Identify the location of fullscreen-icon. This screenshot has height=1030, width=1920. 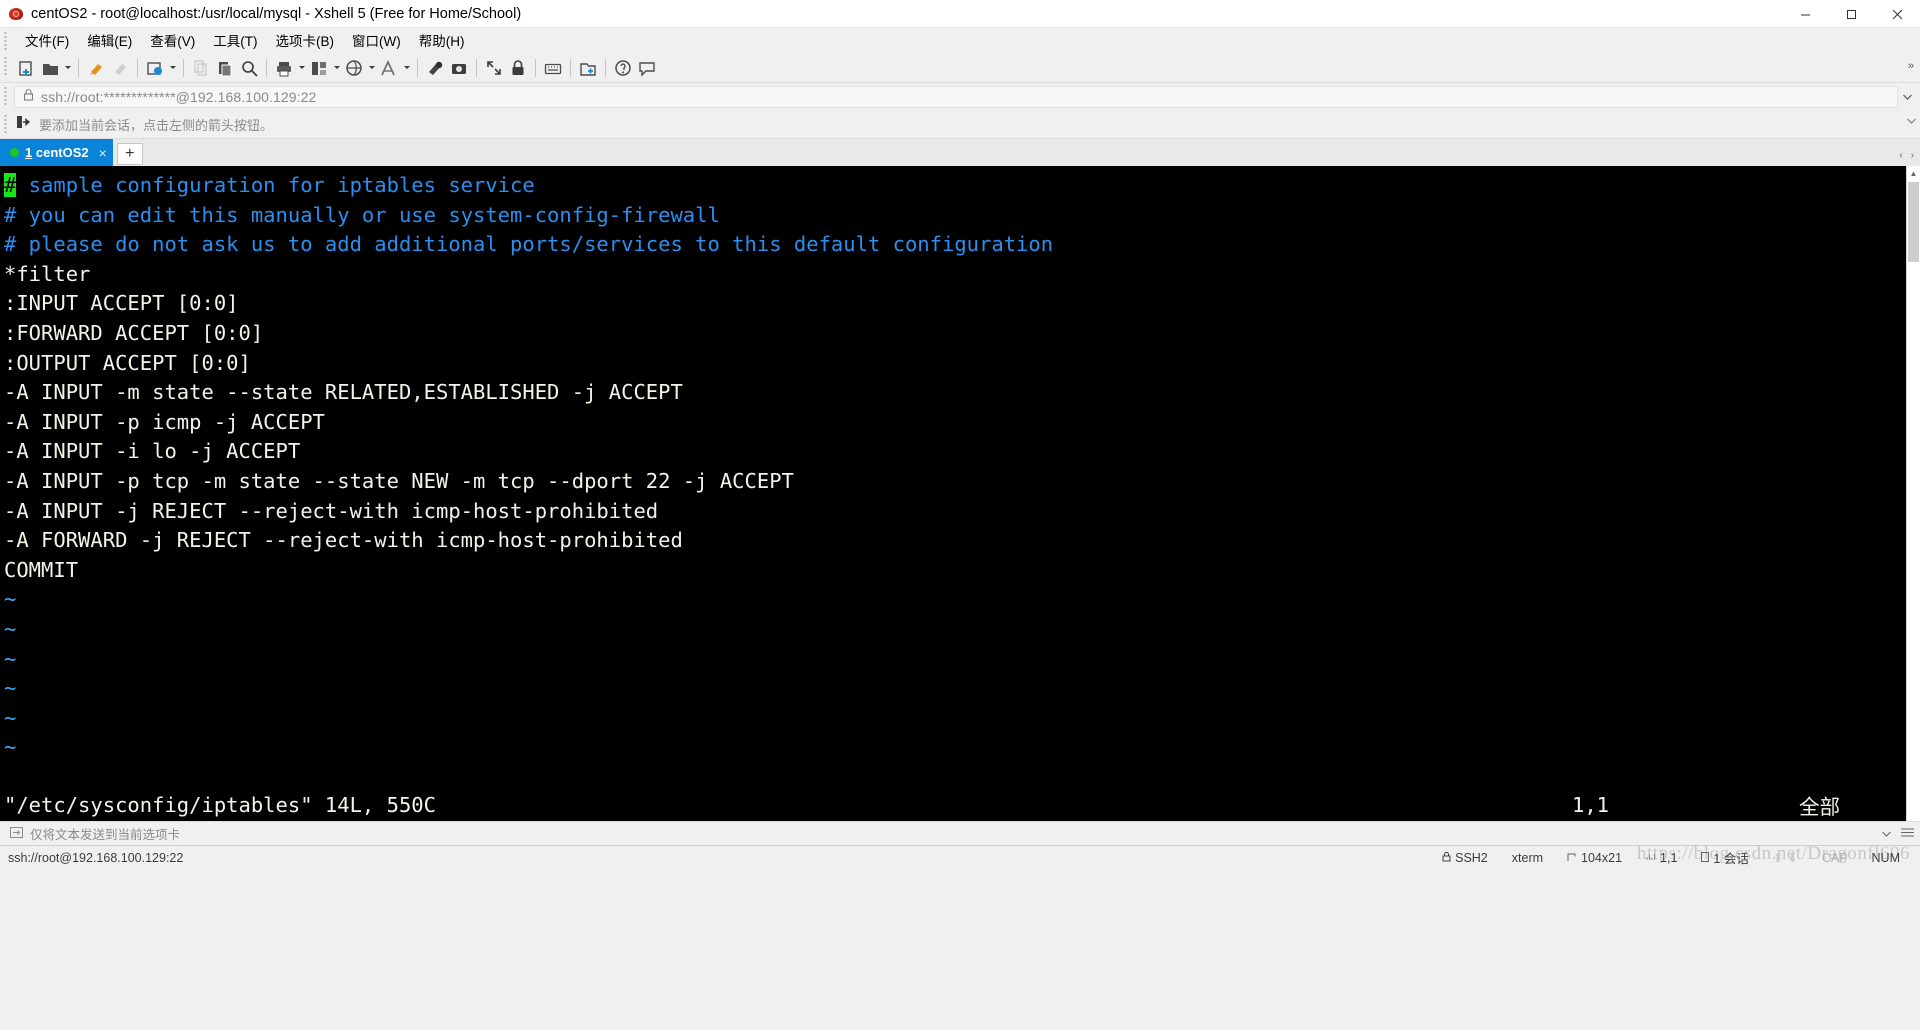
(494, 68).